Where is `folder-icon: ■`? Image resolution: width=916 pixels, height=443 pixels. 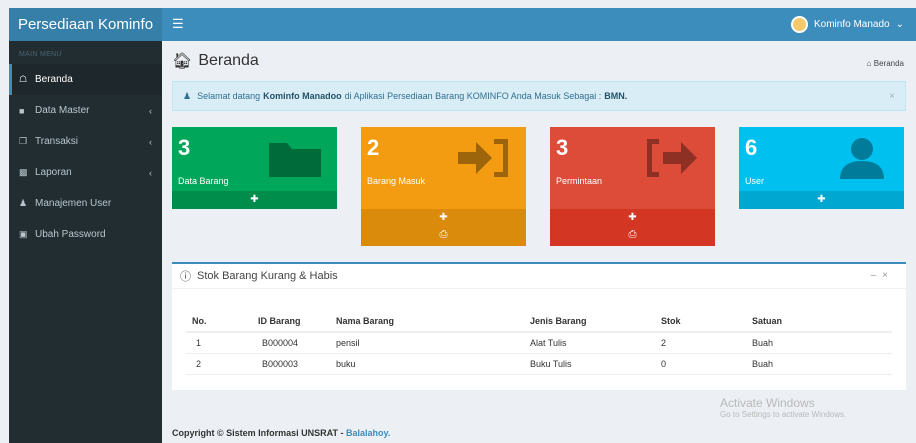
folder-icon: ■ is located at coordinates (22, 110).